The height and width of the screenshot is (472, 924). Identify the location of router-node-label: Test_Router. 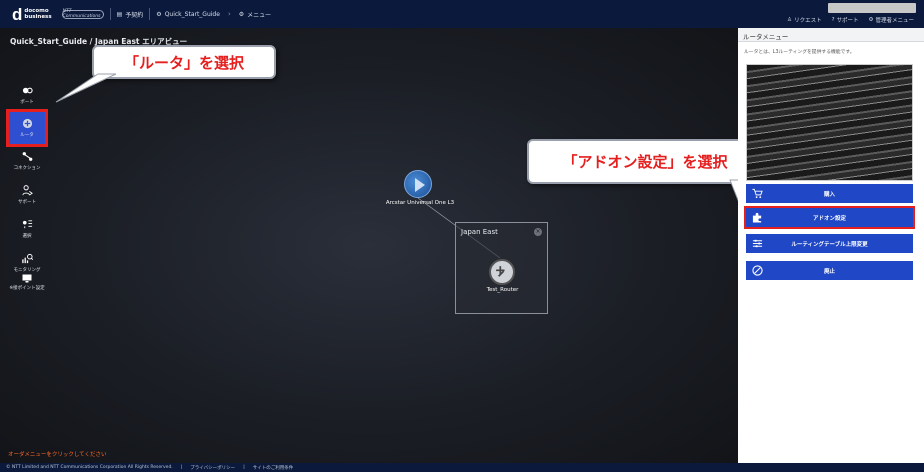
(502, 290).